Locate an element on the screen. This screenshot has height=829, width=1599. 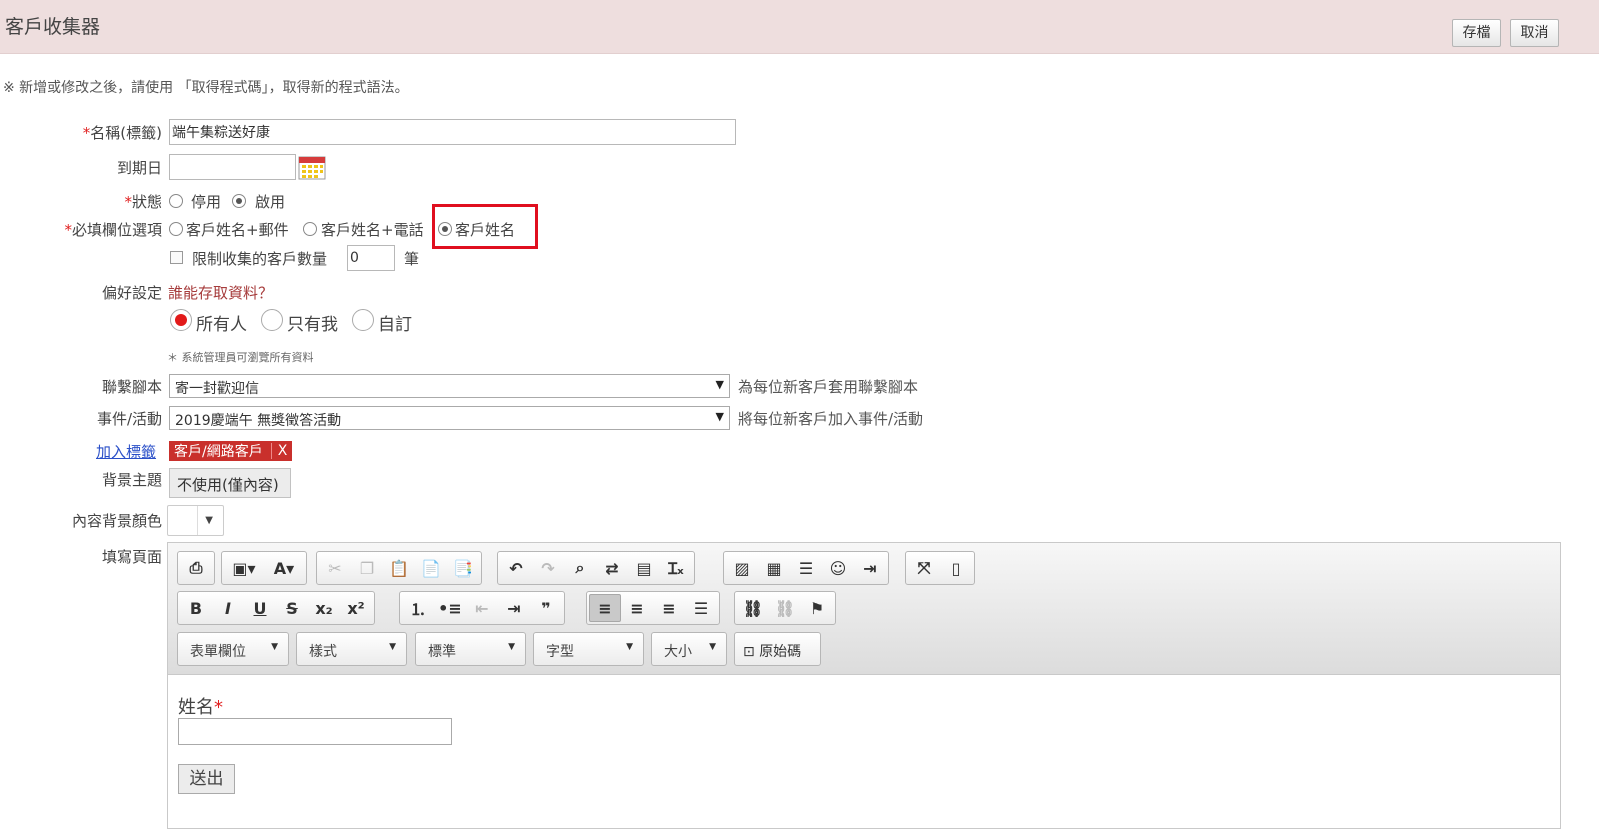
add-tag-link: 加入標籤 is located at coordinates (126, 451).